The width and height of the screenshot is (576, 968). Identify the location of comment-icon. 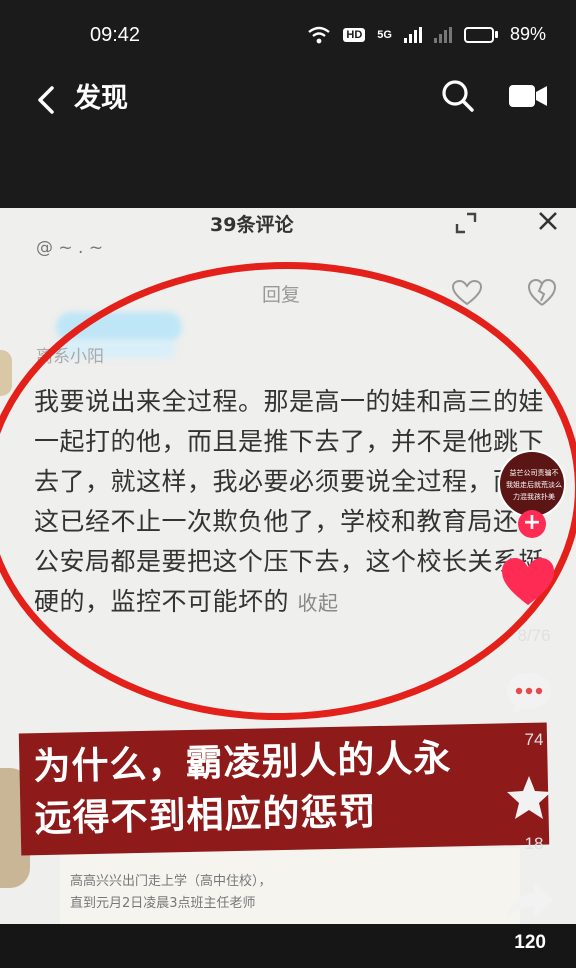
(529, 693).